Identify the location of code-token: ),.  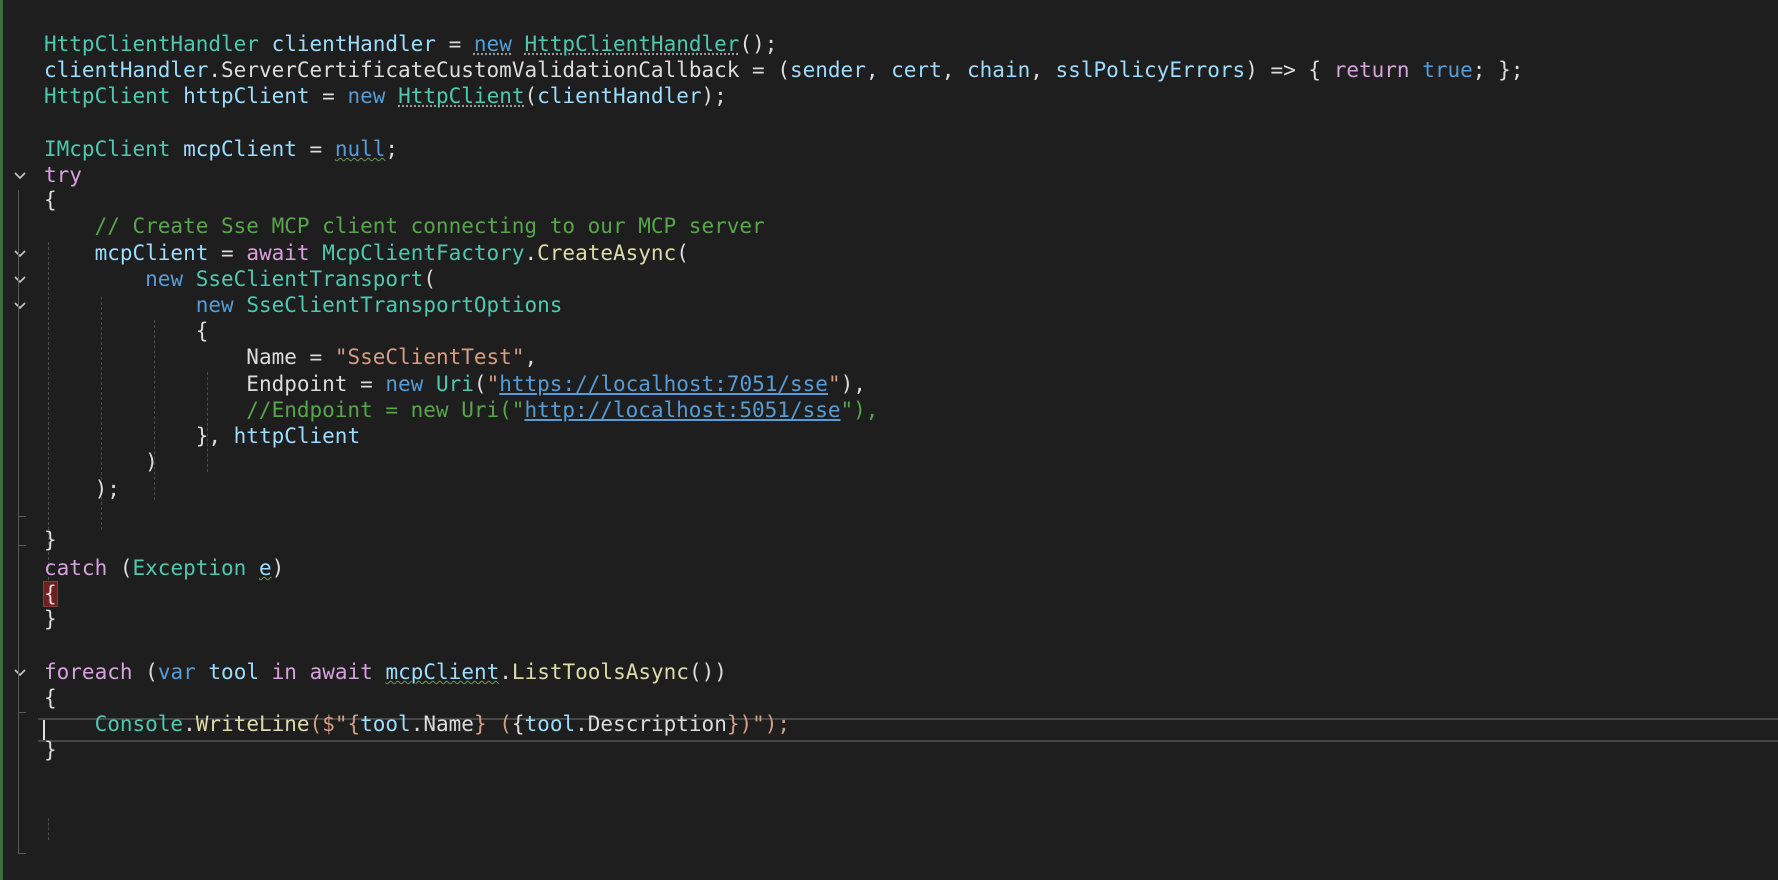
(853, 384).